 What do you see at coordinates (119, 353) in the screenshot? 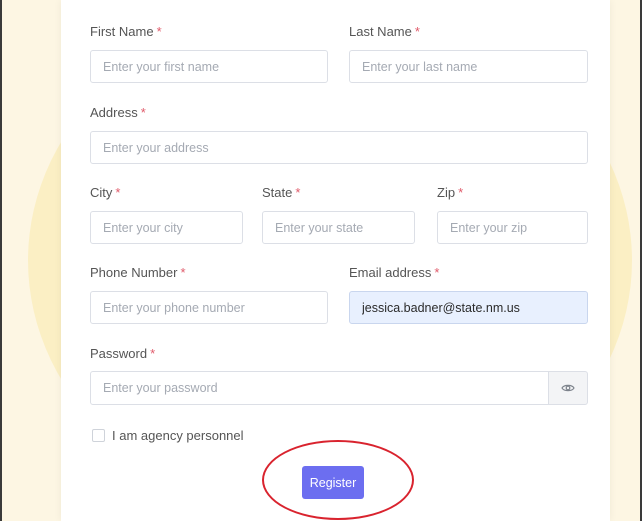
I see `password-label-text: Password` at bounding box center [119, 353].